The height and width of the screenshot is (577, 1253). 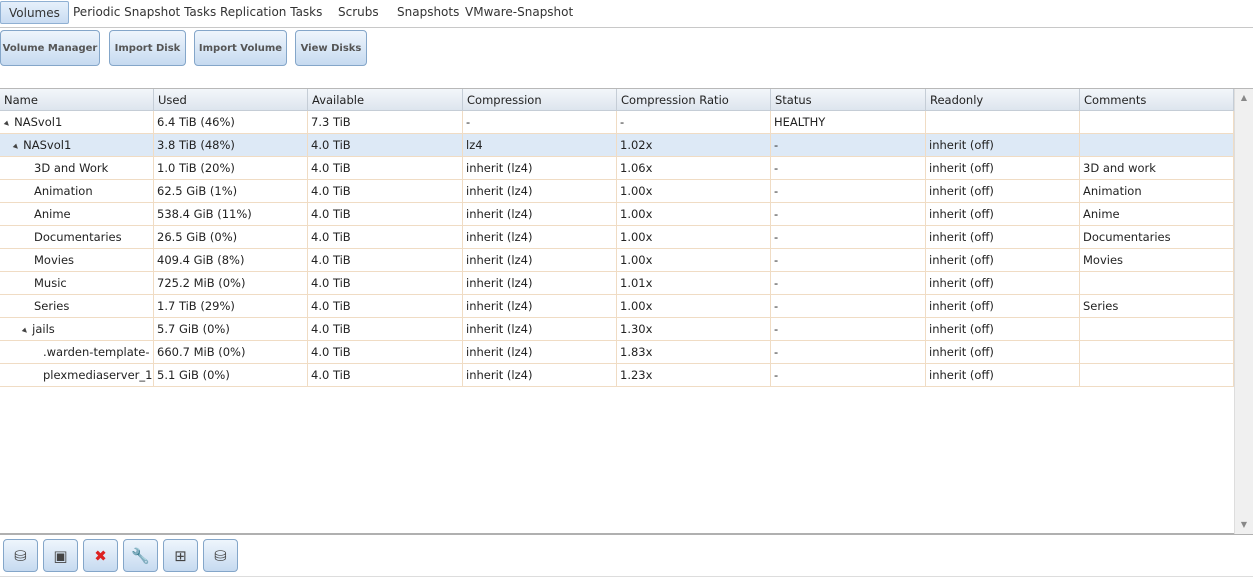 What do you see at coordinates (98, 375) in the screenshot?
I see `dataset-name: plexmediaserver_1` at bounding box center [98, 375].